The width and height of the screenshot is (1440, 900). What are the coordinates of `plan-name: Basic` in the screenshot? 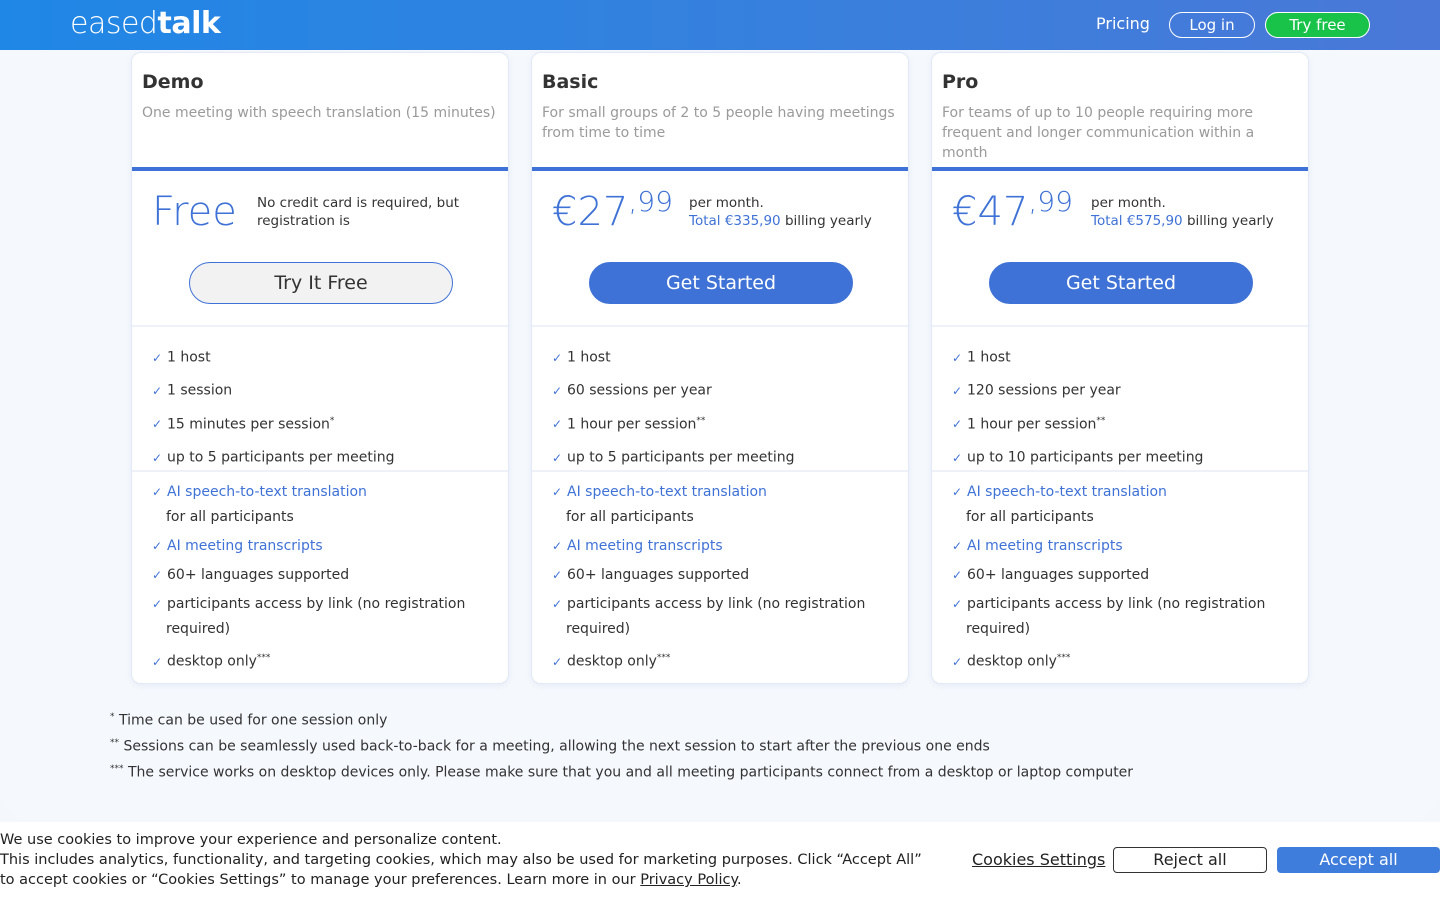 It's located at (570, 82).